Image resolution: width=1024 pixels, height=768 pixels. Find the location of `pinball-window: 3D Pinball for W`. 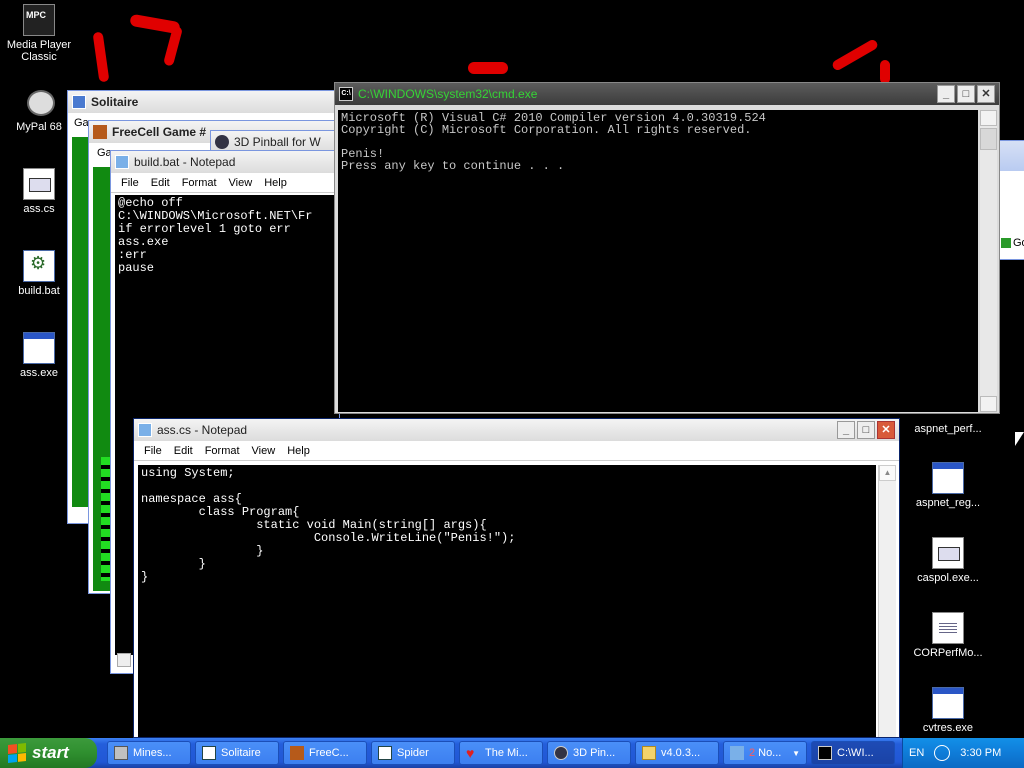

pinball-window: 3D Pinball for W is located at coordinates (275, 141).